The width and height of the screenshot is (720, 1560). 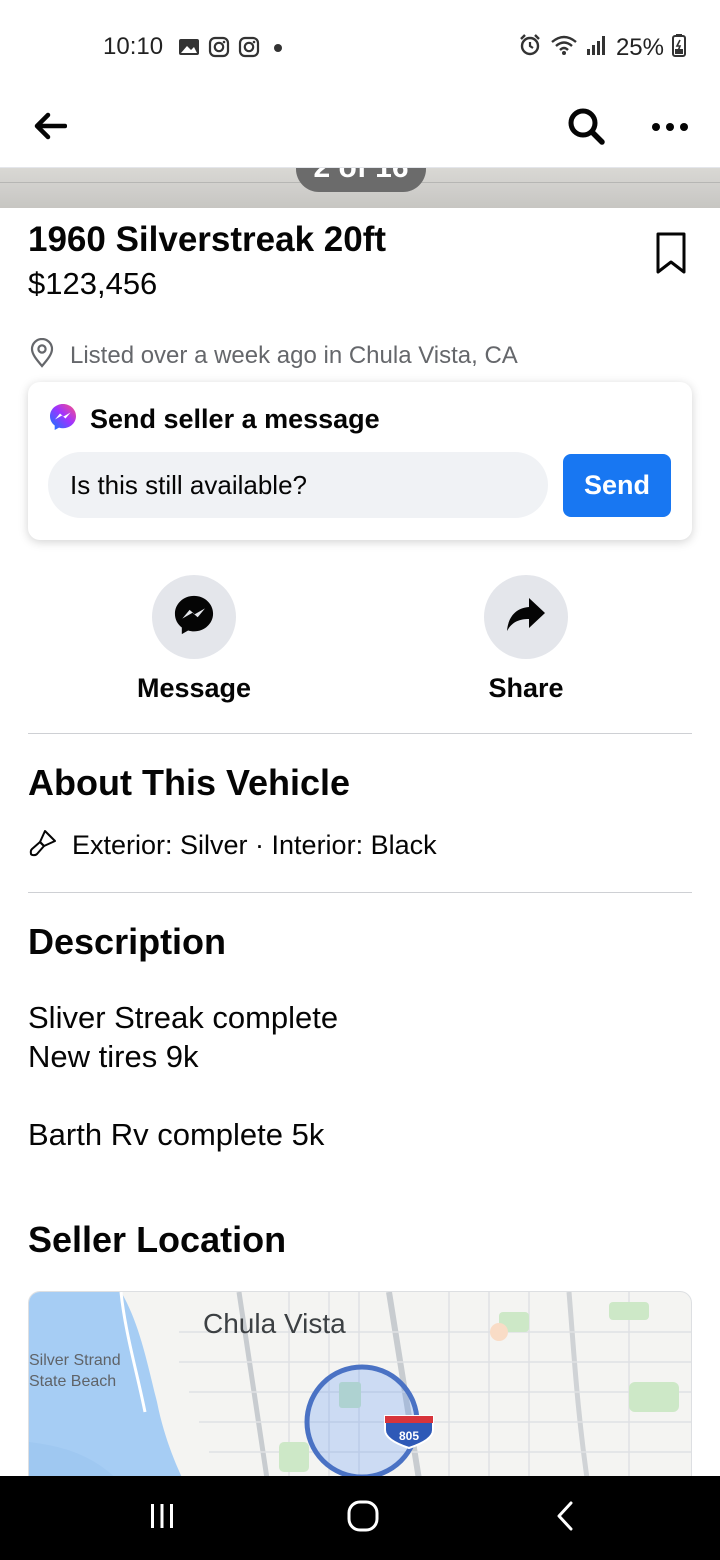 I want to click on search-icon, so click(x=586, y=128).